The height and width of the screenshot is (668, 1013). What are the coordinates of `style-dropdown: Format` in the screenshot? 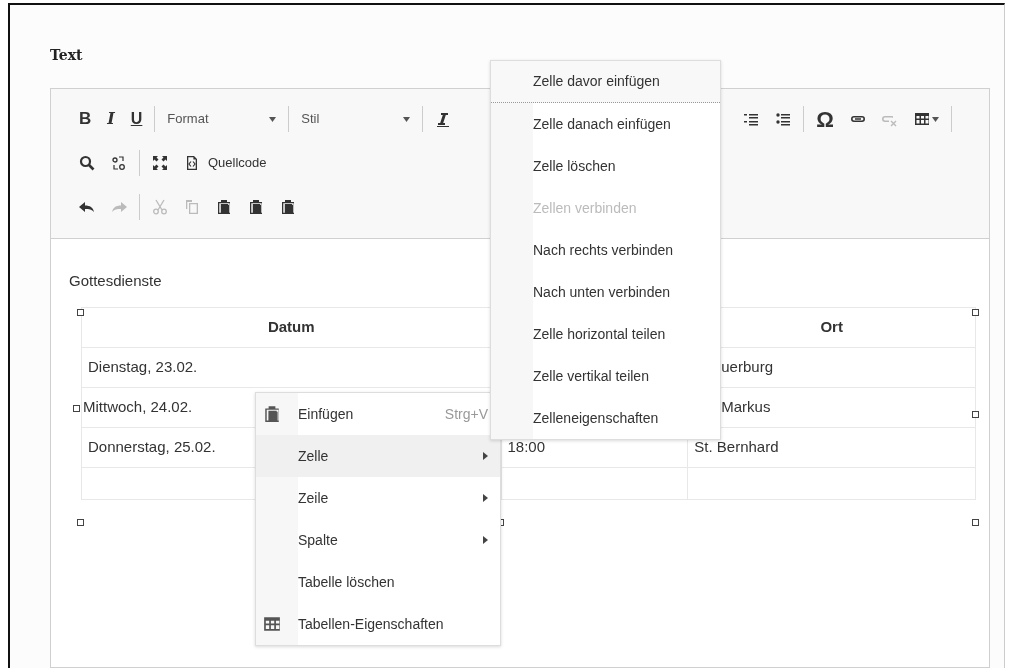 It's located at (222, 119).